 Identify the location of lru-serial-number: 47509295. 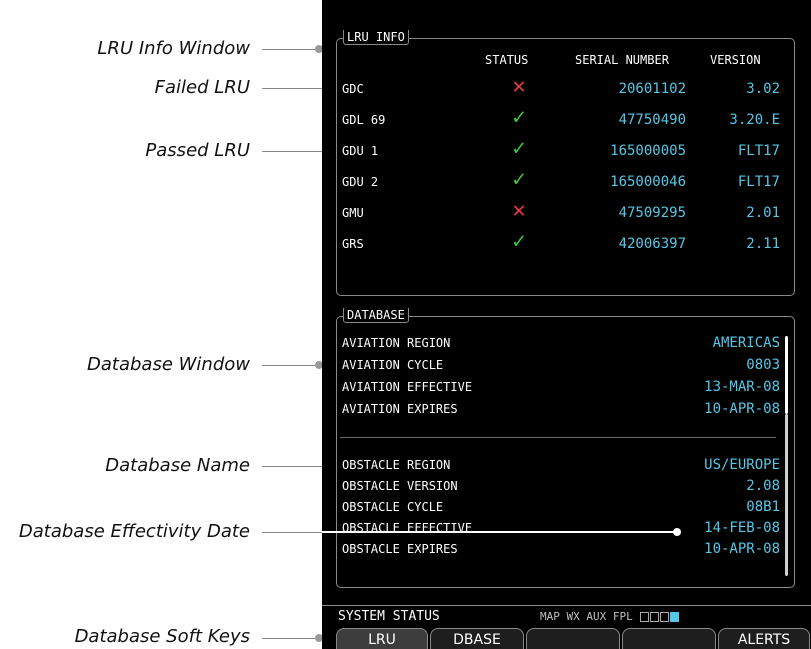
(652, 213).